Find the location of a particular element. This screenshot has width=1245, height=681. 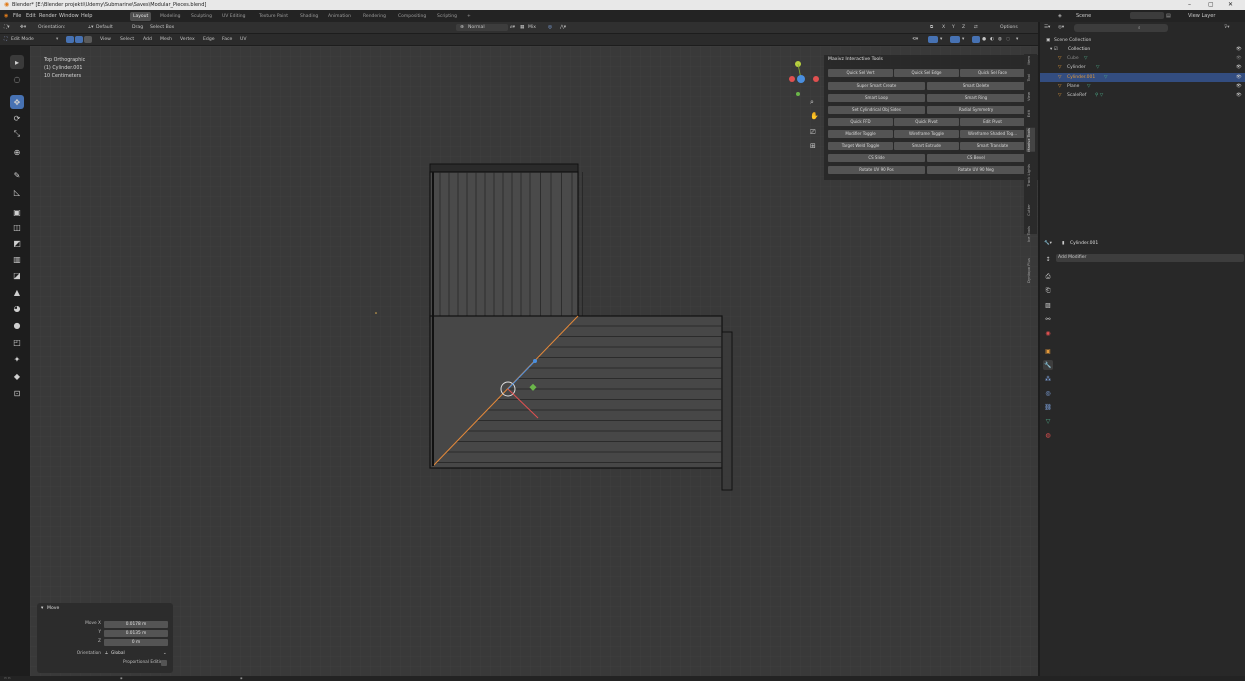

panel-expand-icon: ▾ is located at coordinates (42, 608).